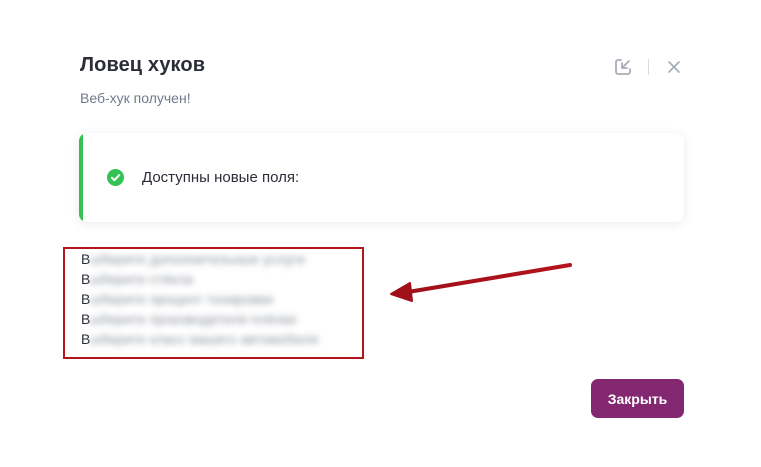 The width and height of the screenshot is (761, 467). What do you see at coordinates (193, 319) in the screenshot?
I see `field-item-blurred-text: ыберите производителя плёнки` at bounding box center [193, 319].